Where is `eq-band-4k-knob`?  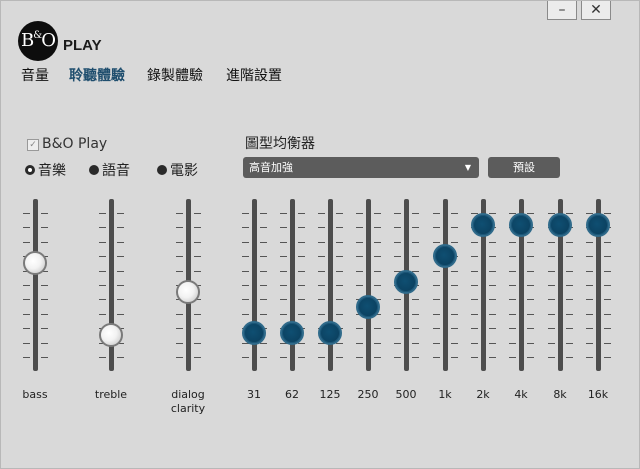 eq-band-4k-knob is located at coordinates (521, 225).